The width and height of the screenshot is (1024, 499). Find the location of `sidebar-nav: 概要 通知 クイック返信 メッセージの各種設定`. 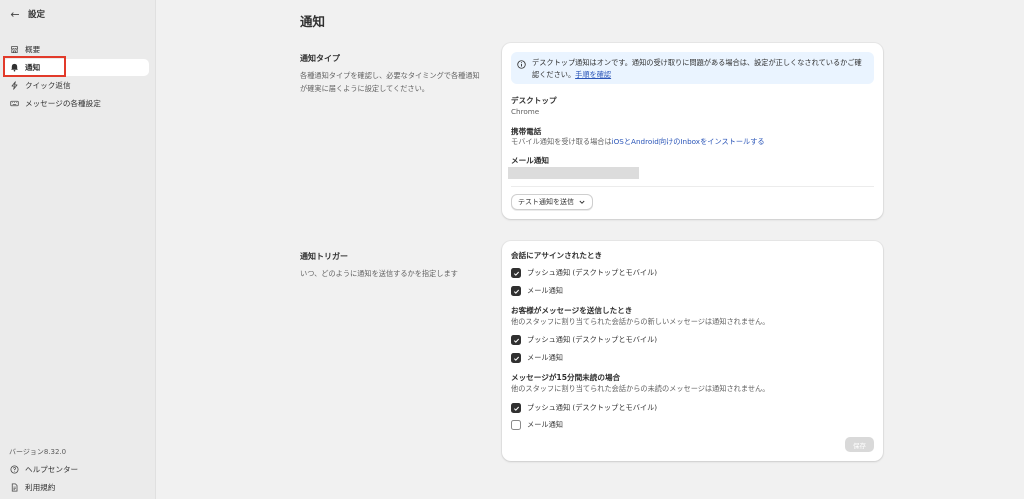

sidebar-nav: 概要 通知 クイック返信 メッセージの各種設定 is located at coordinates (76, 77).